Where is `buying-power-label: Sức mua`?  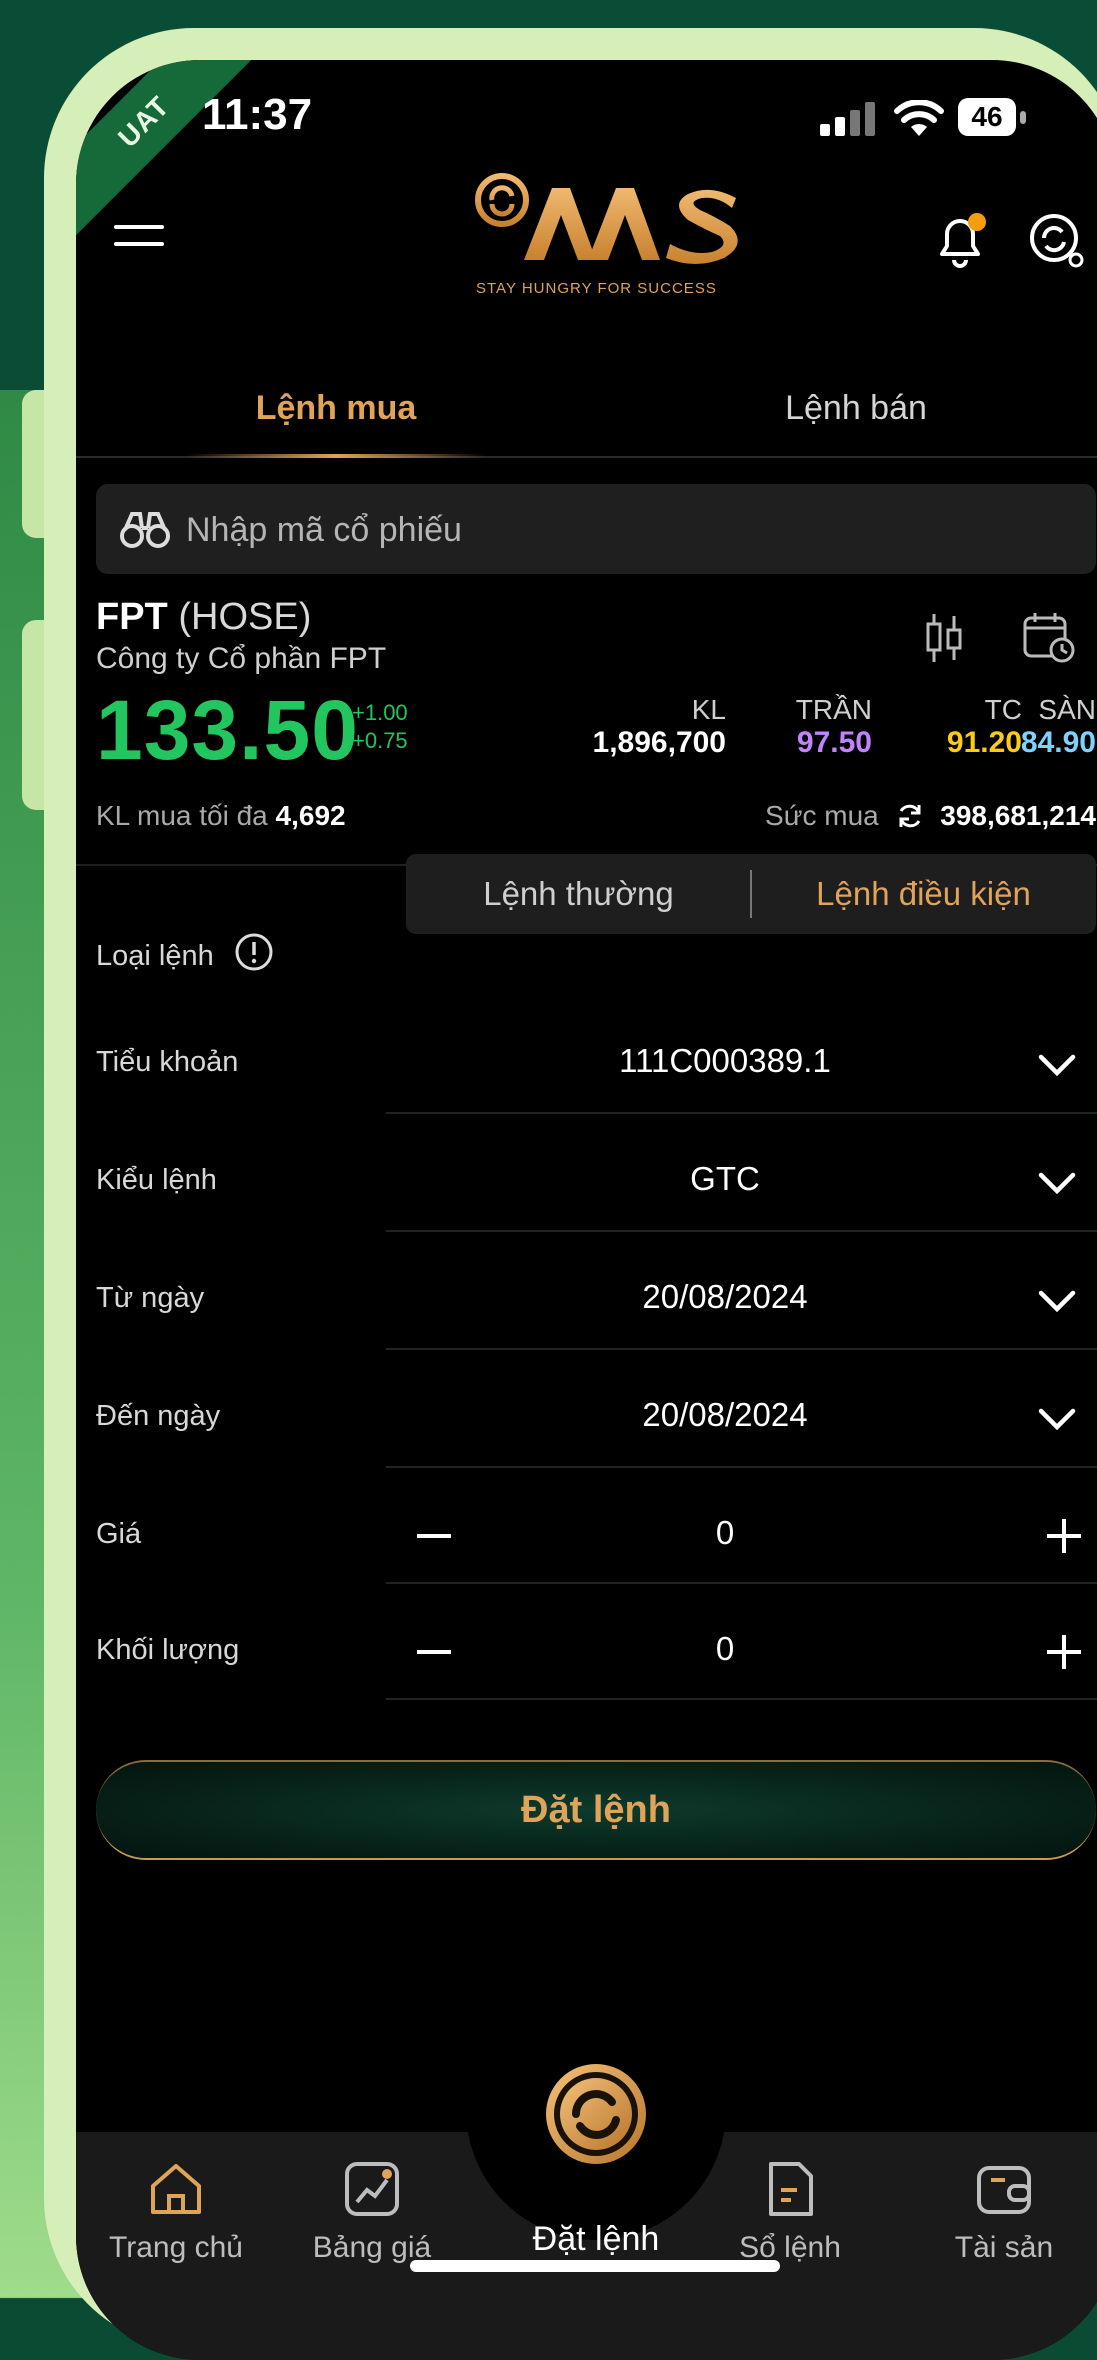 buying-power-label: Sức mua is located at coordinates (822, 815).